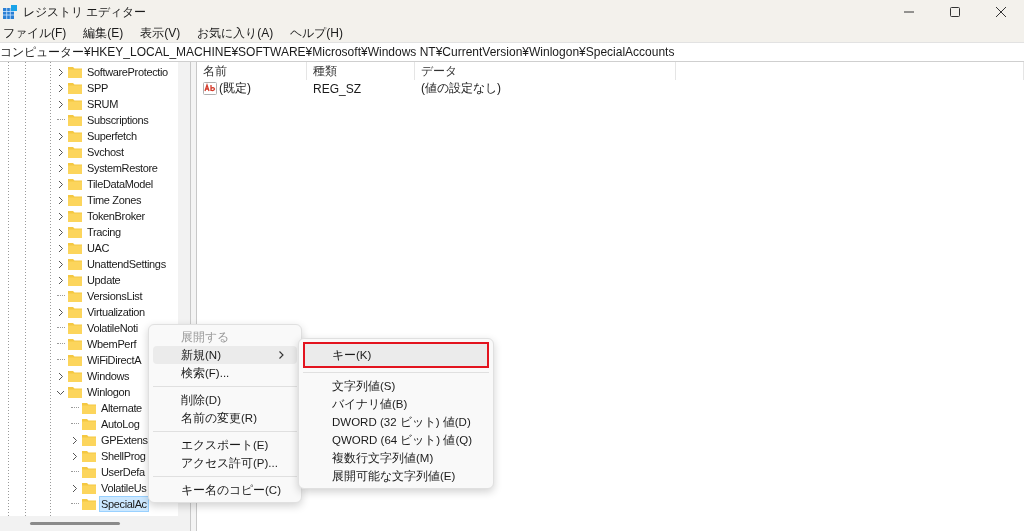 The image size is (1024, 531). Describe the element at coordinates (35, 33) in the screenshot. I see `menu-item: ファイル(F)` at that location.